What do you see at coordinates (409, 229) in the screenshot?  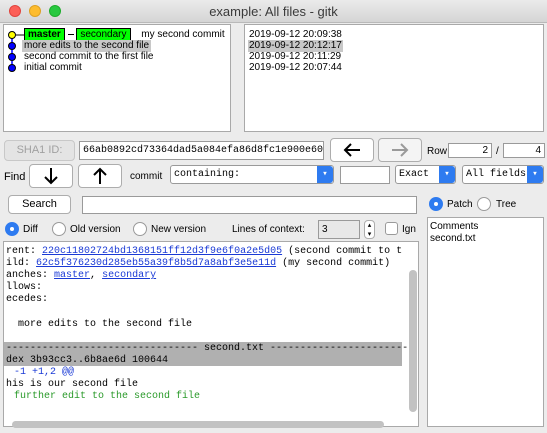 I see `ignore-whitespace-label: Ign` at bounding box center [409, 229].